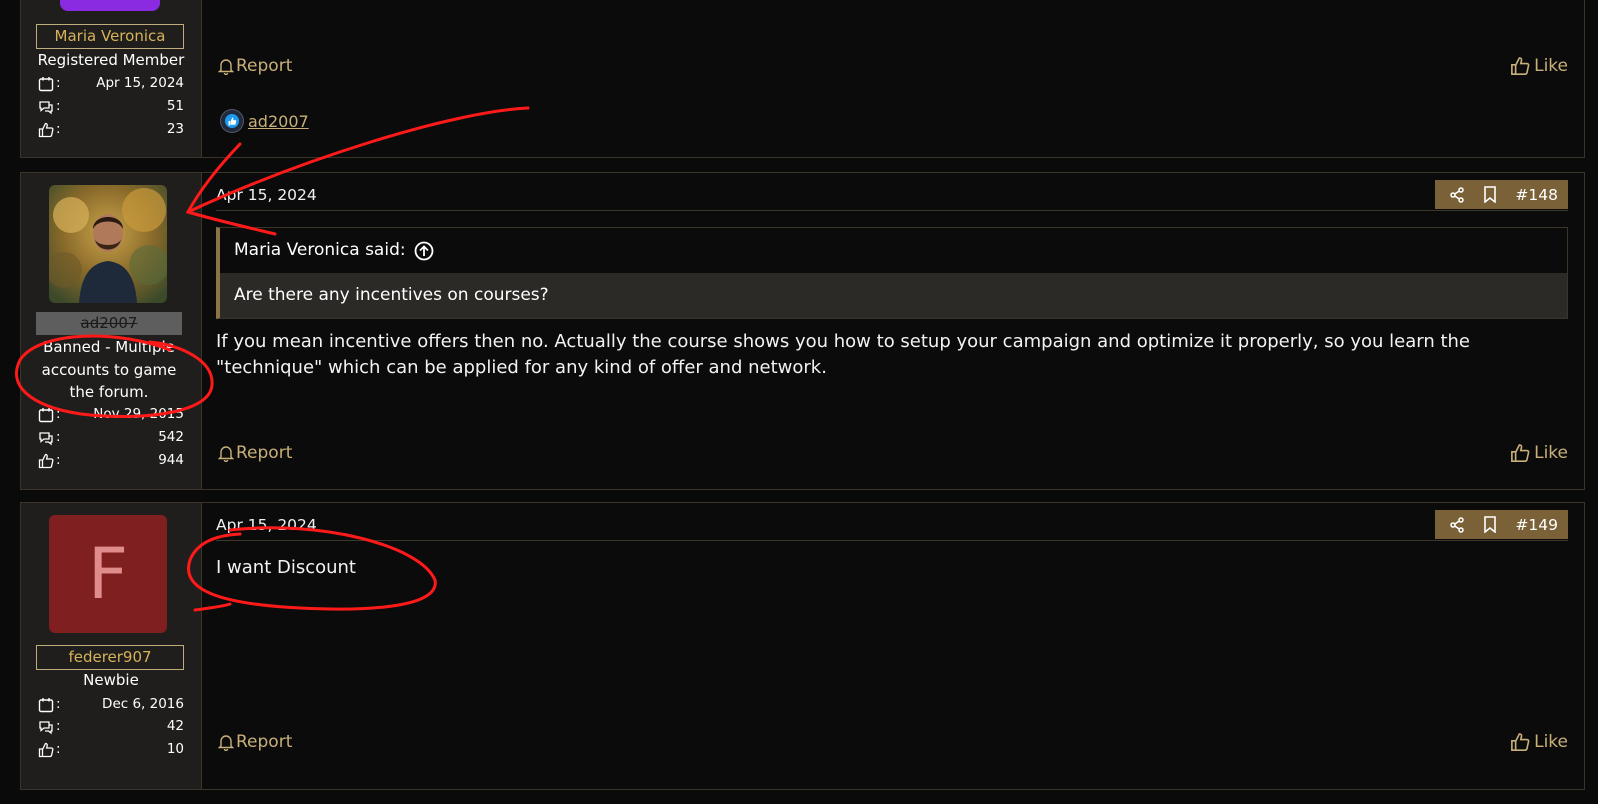  I want to click on avatar-photo, so click(108, 244).